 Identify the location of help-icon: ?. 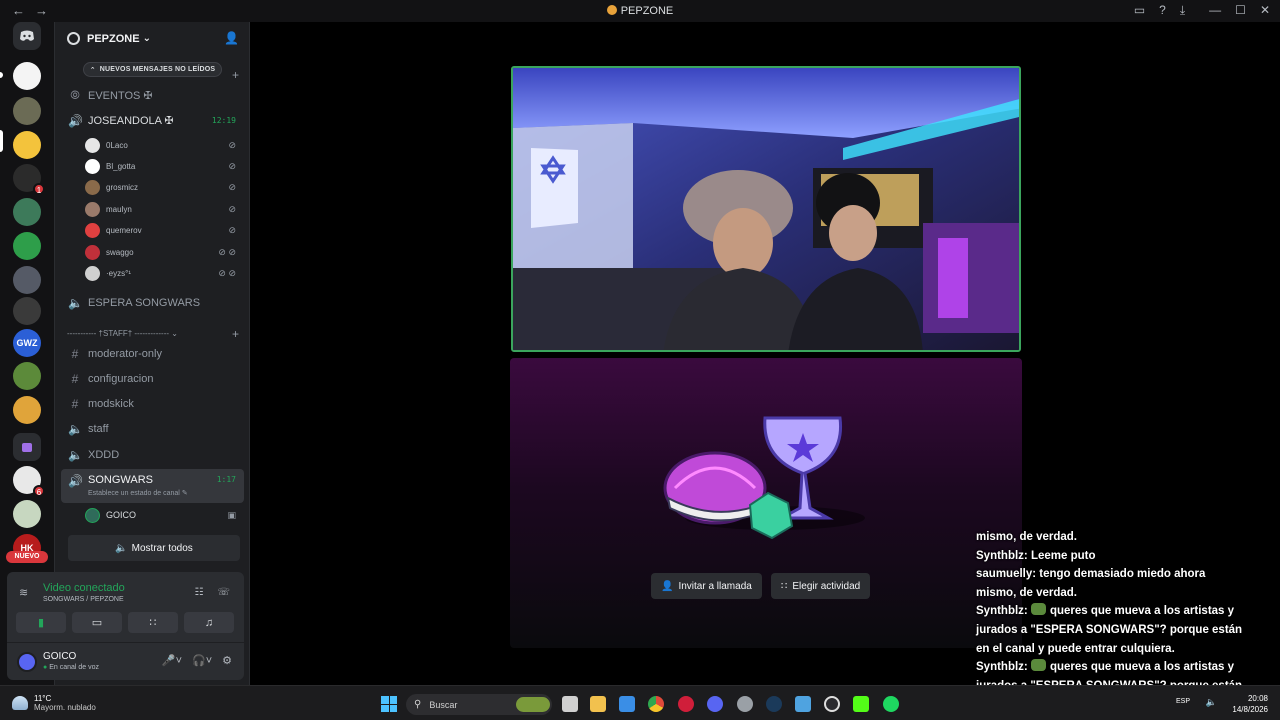
(1162, 10).